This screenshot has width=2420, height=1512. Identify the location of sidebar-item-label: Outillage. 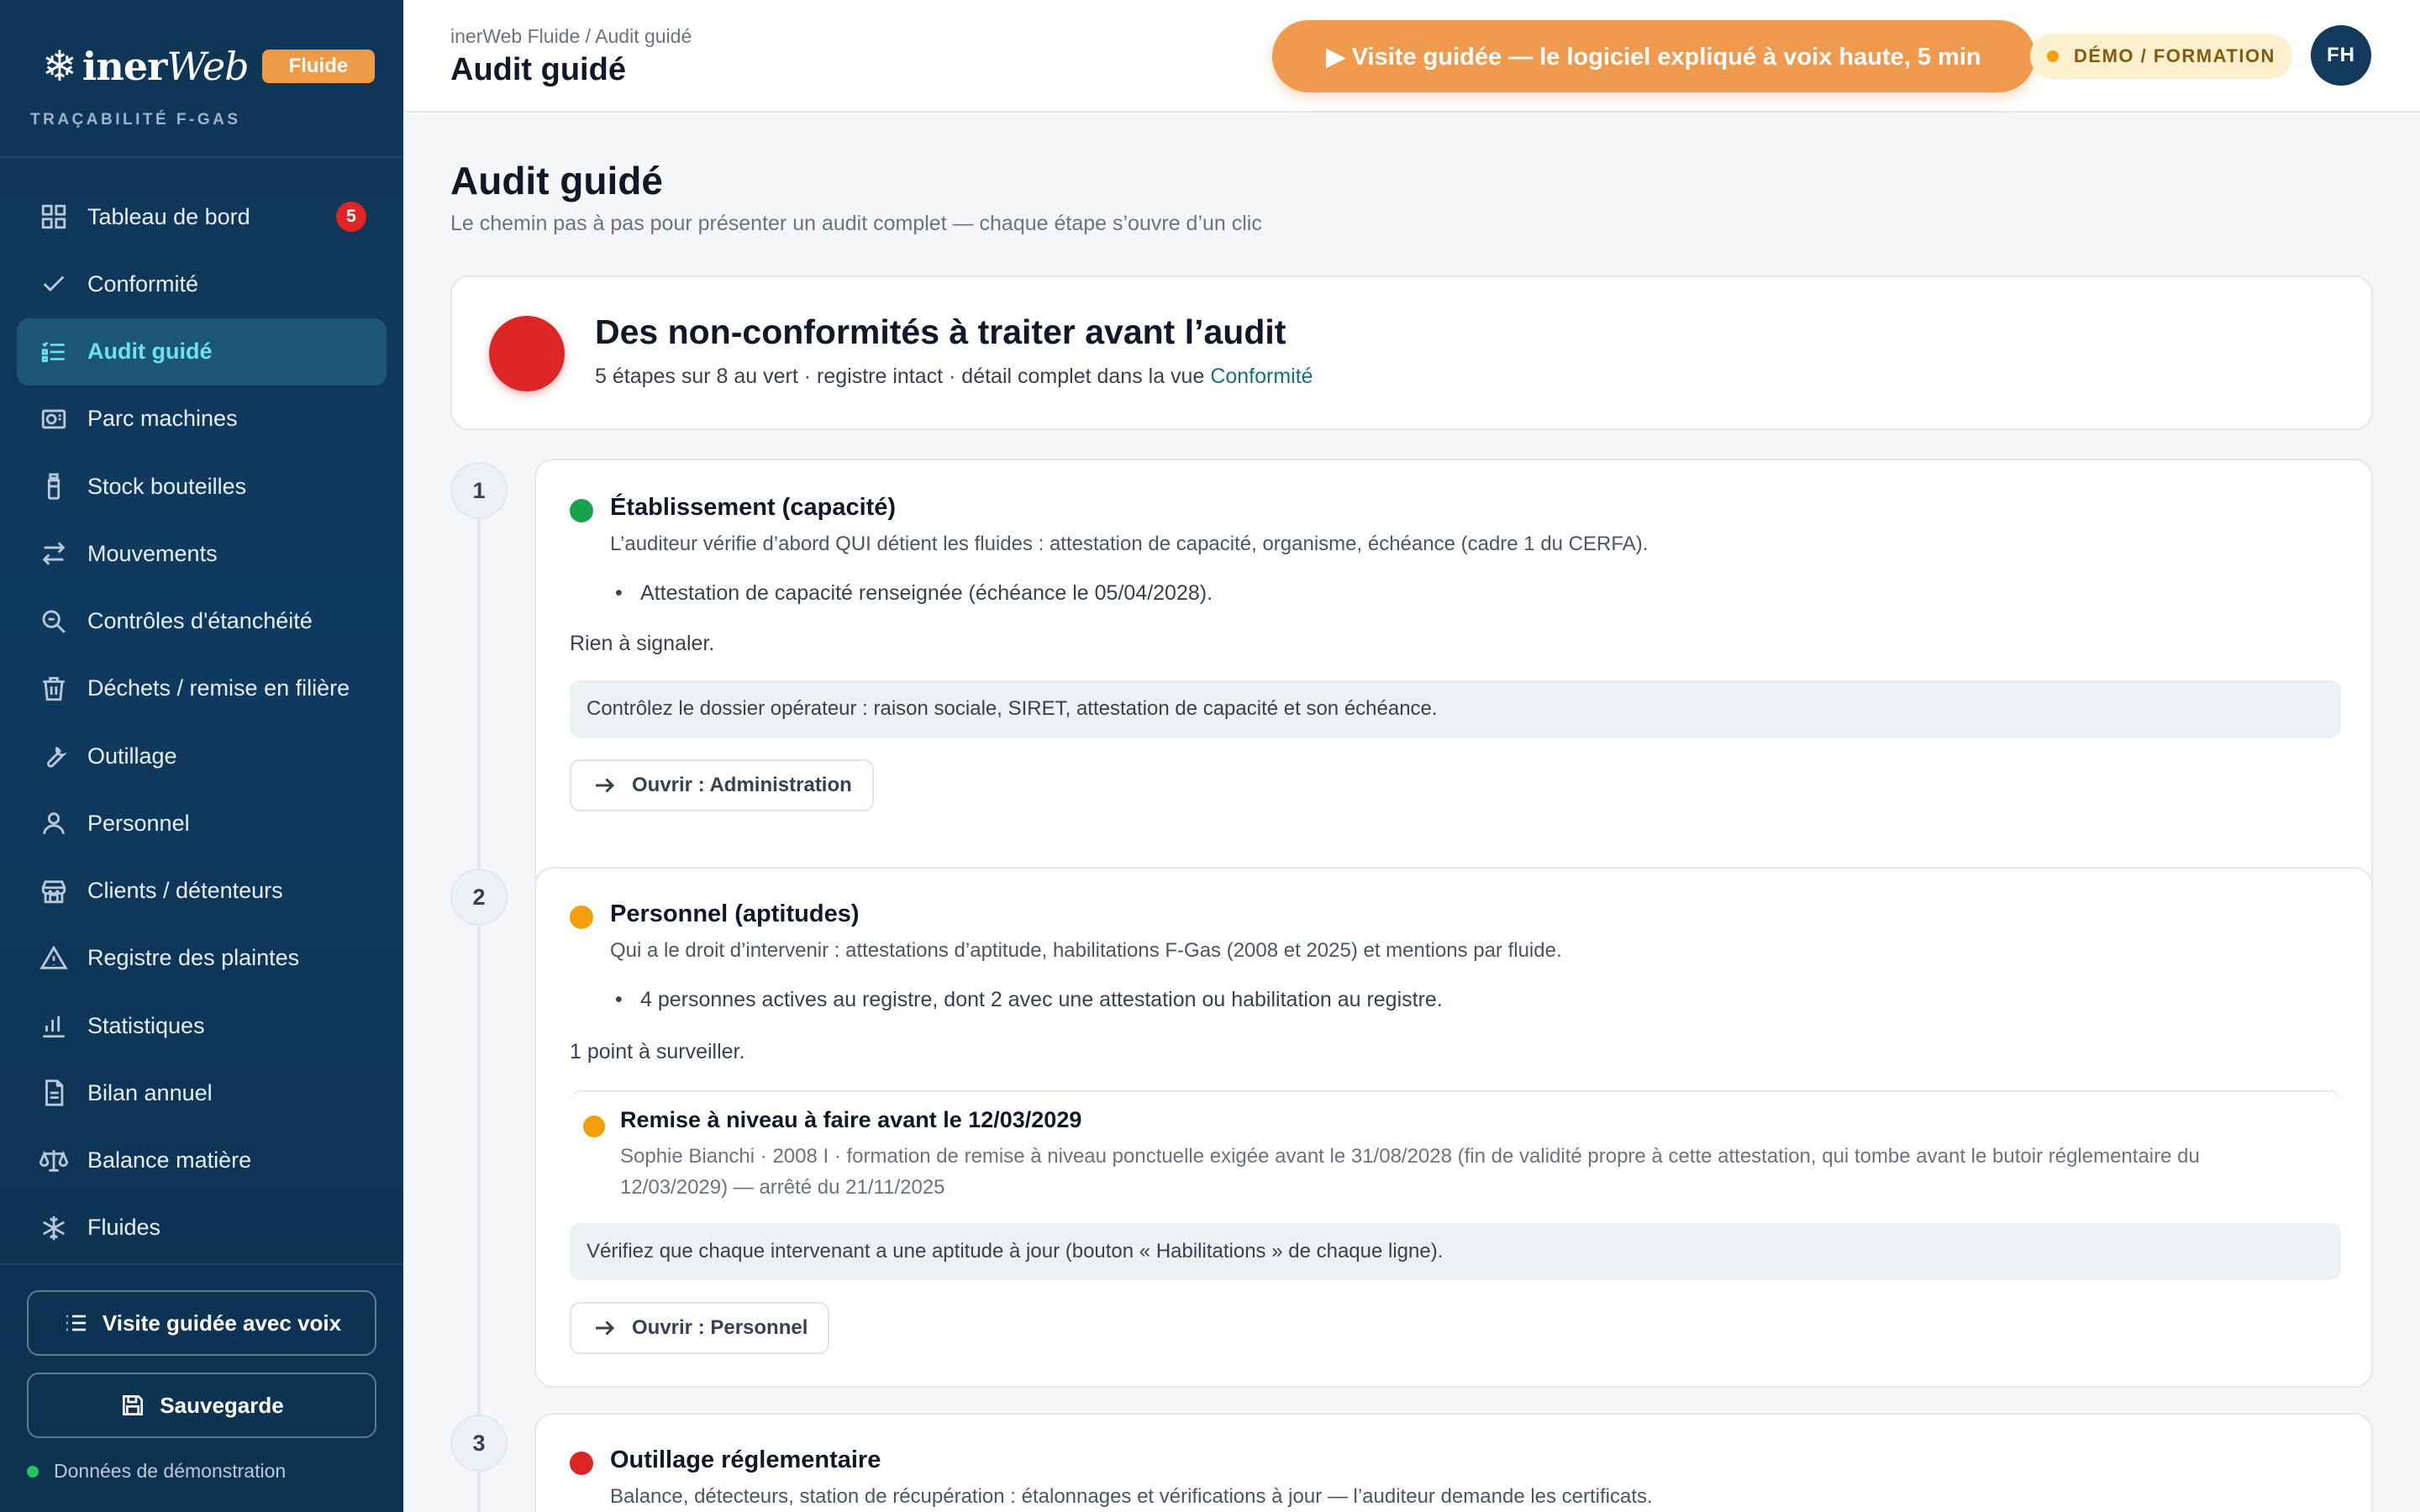
(132, 756).